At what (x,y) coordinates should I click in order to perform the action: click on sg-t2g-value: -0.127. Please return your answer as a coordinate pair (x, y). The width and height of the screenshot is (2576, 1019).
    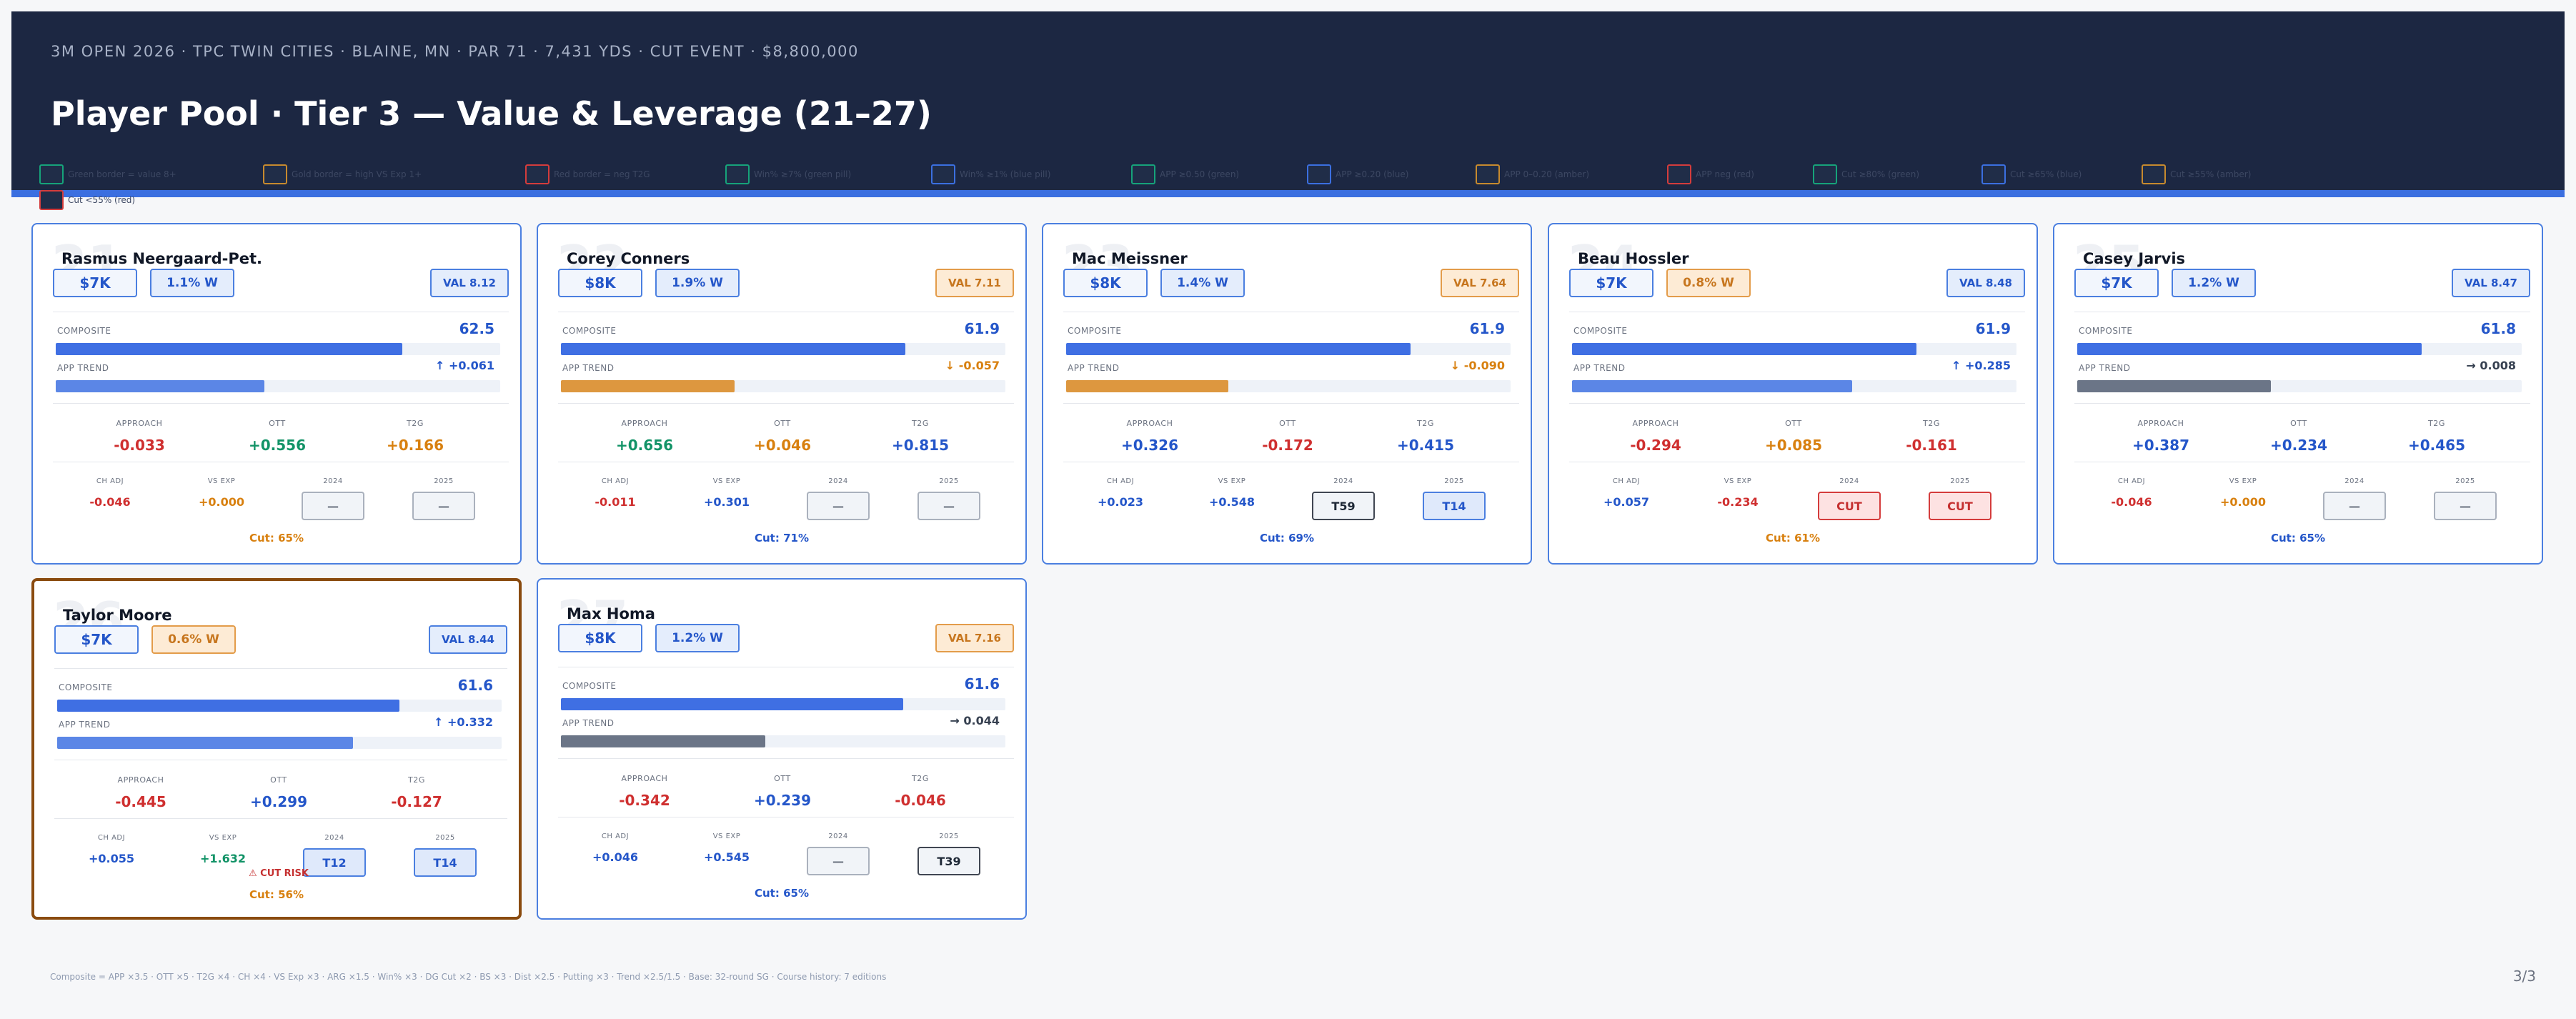
    Looking at the image, I should click on (416, 801).